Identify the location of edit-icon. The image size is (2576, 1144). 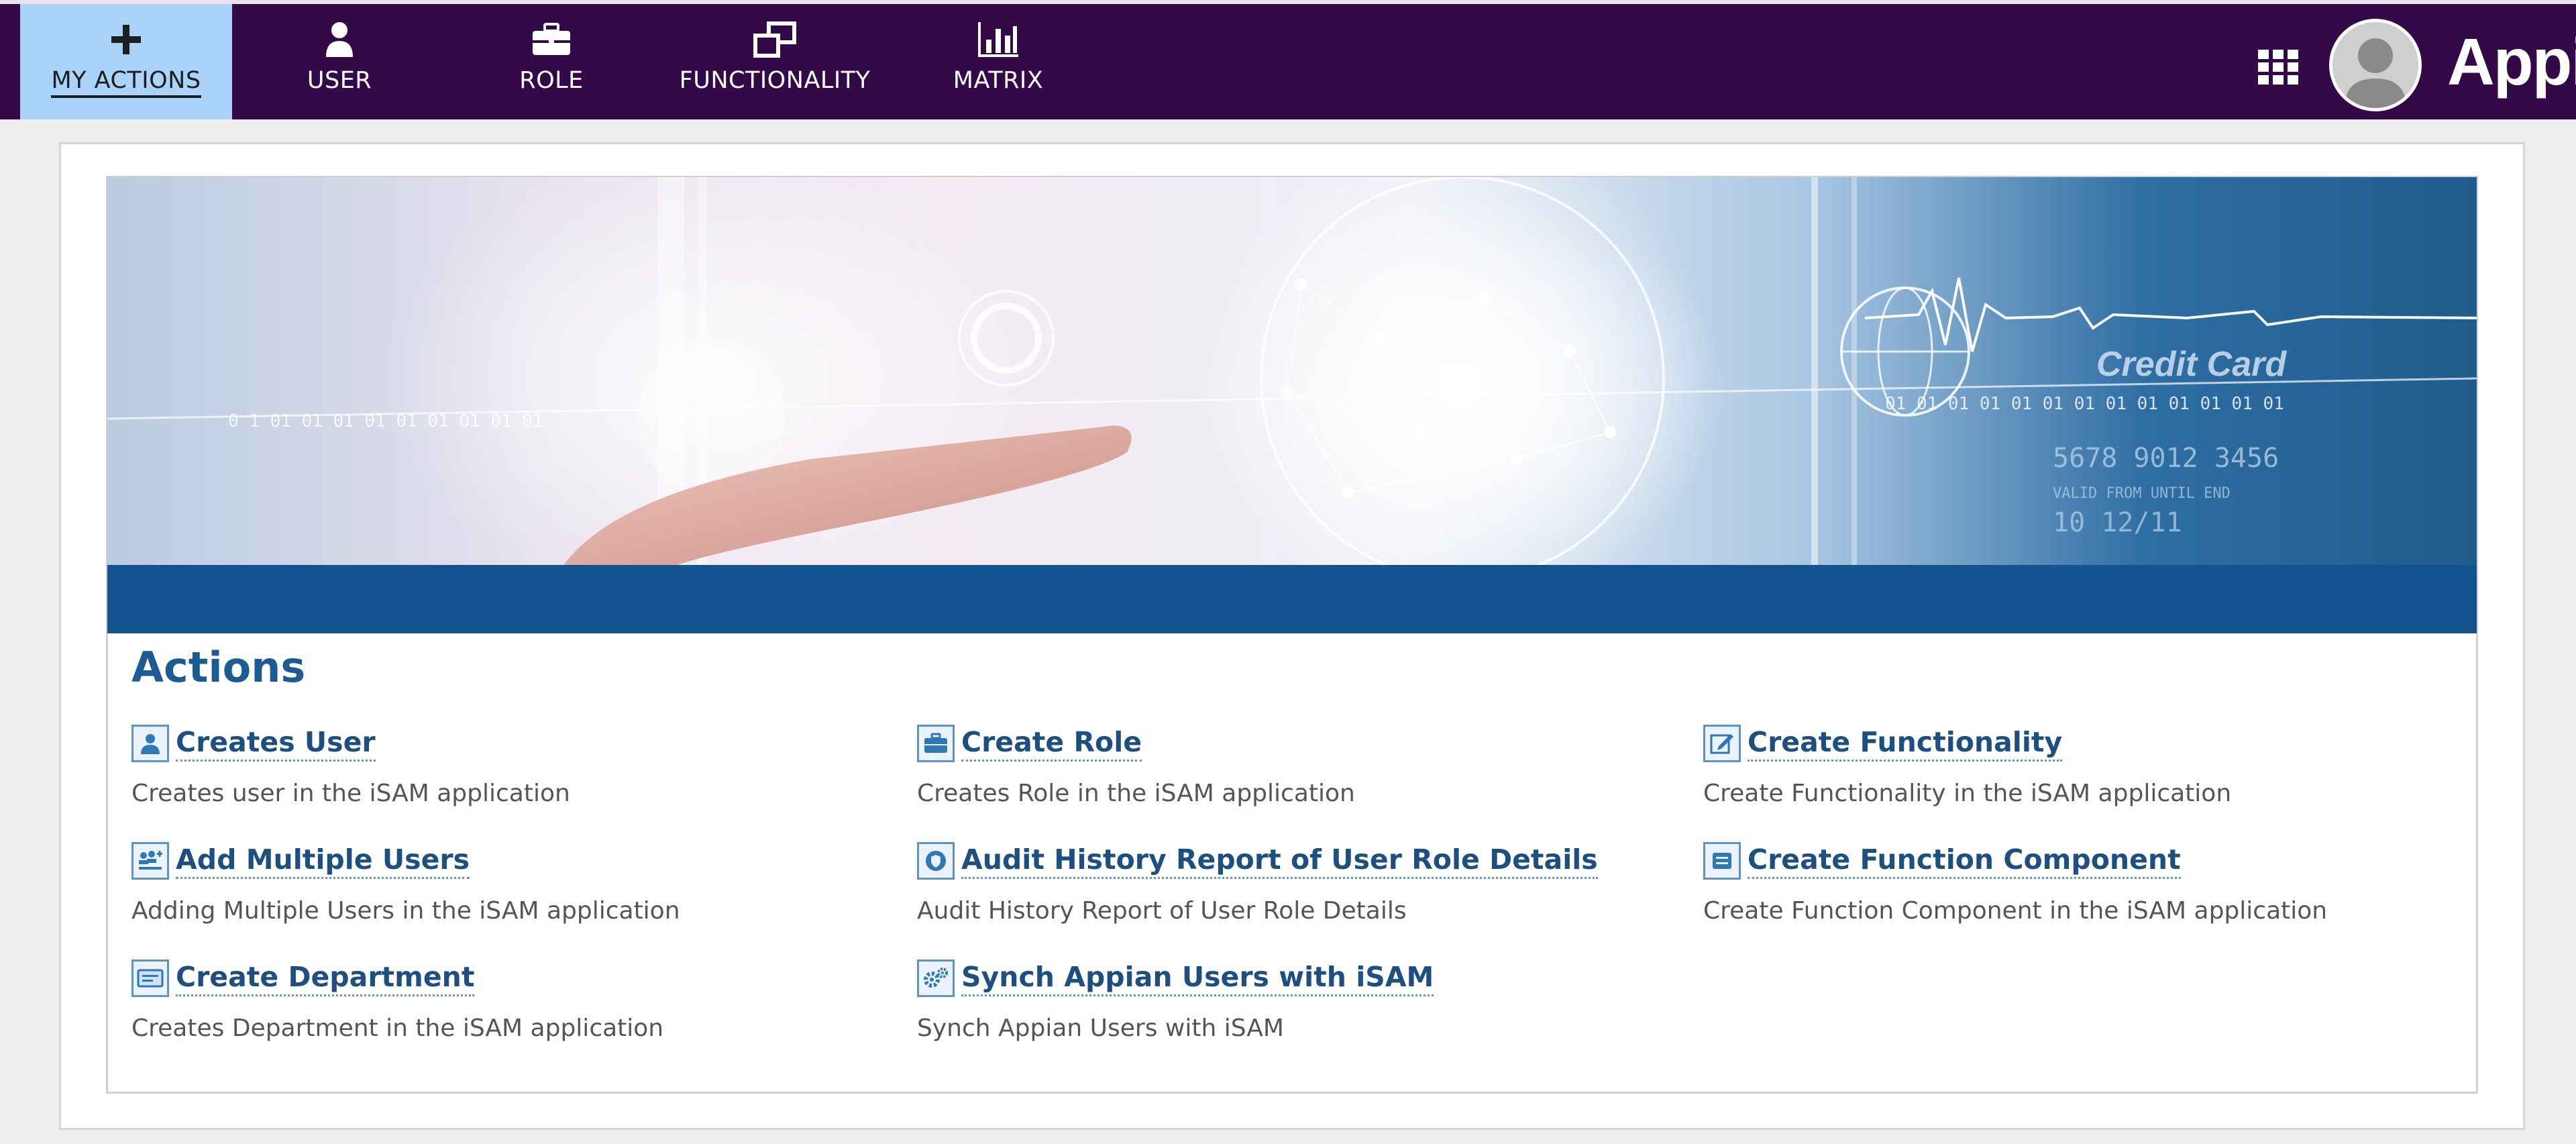
(1722, 744).